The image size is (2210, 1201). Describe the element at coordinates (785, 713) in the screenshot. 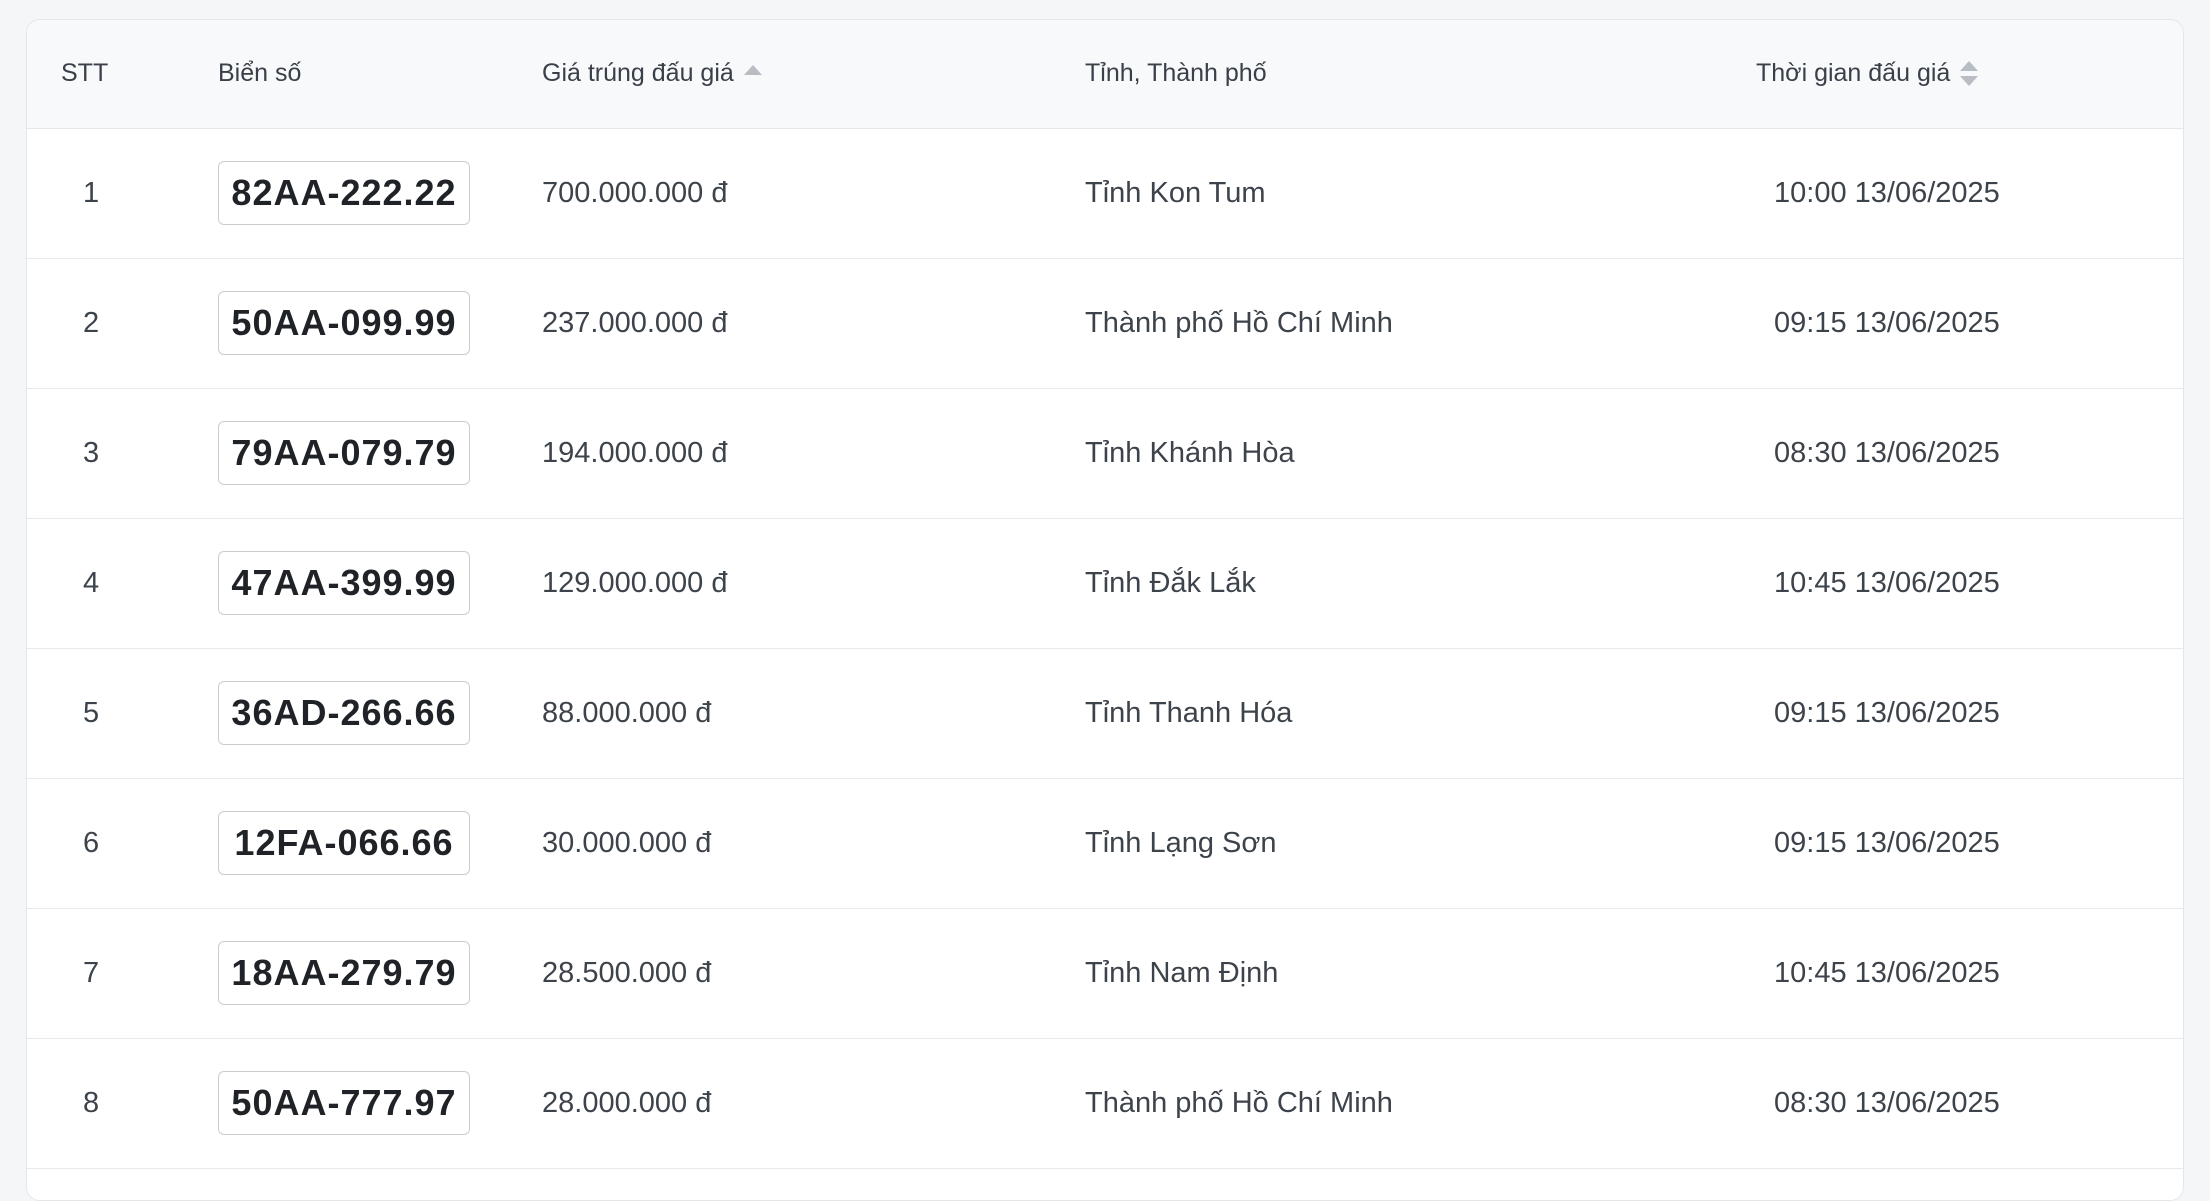

I see `cell-price: 88.000.000 đ` at that location.